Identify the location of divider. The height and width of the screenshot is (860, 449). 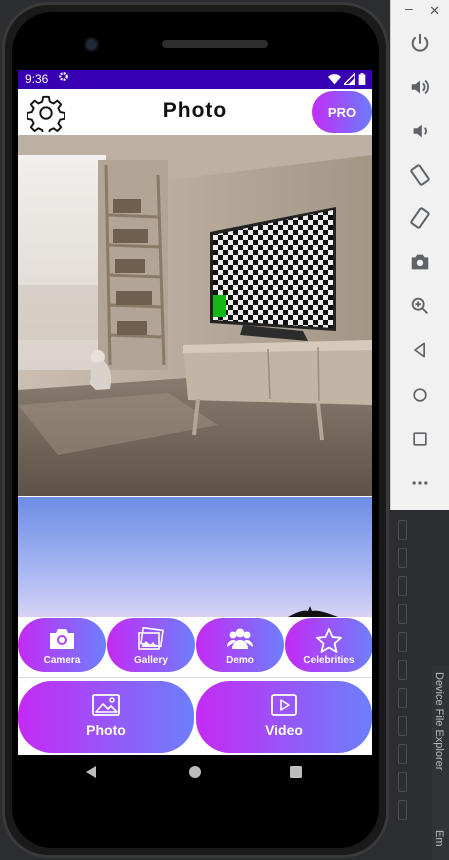
(195, 677).